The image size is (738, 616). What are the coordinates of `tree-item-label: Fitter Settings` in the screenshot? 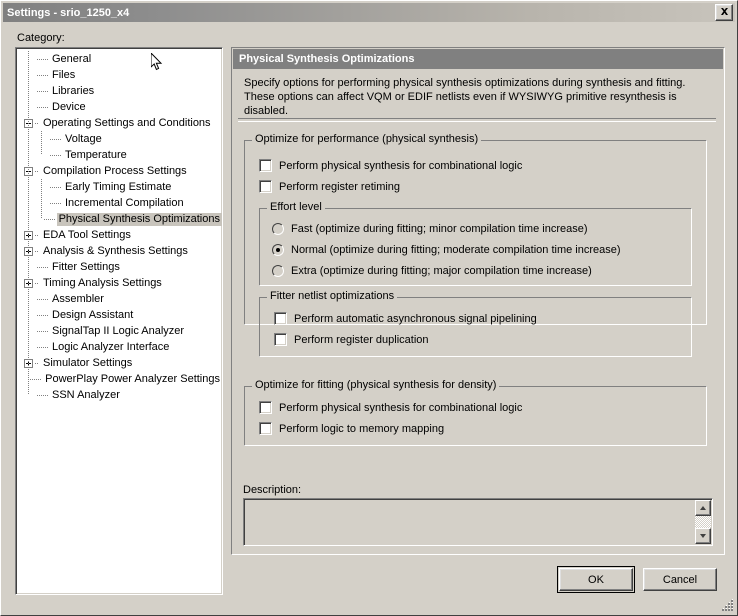 It's located at (86, 266).